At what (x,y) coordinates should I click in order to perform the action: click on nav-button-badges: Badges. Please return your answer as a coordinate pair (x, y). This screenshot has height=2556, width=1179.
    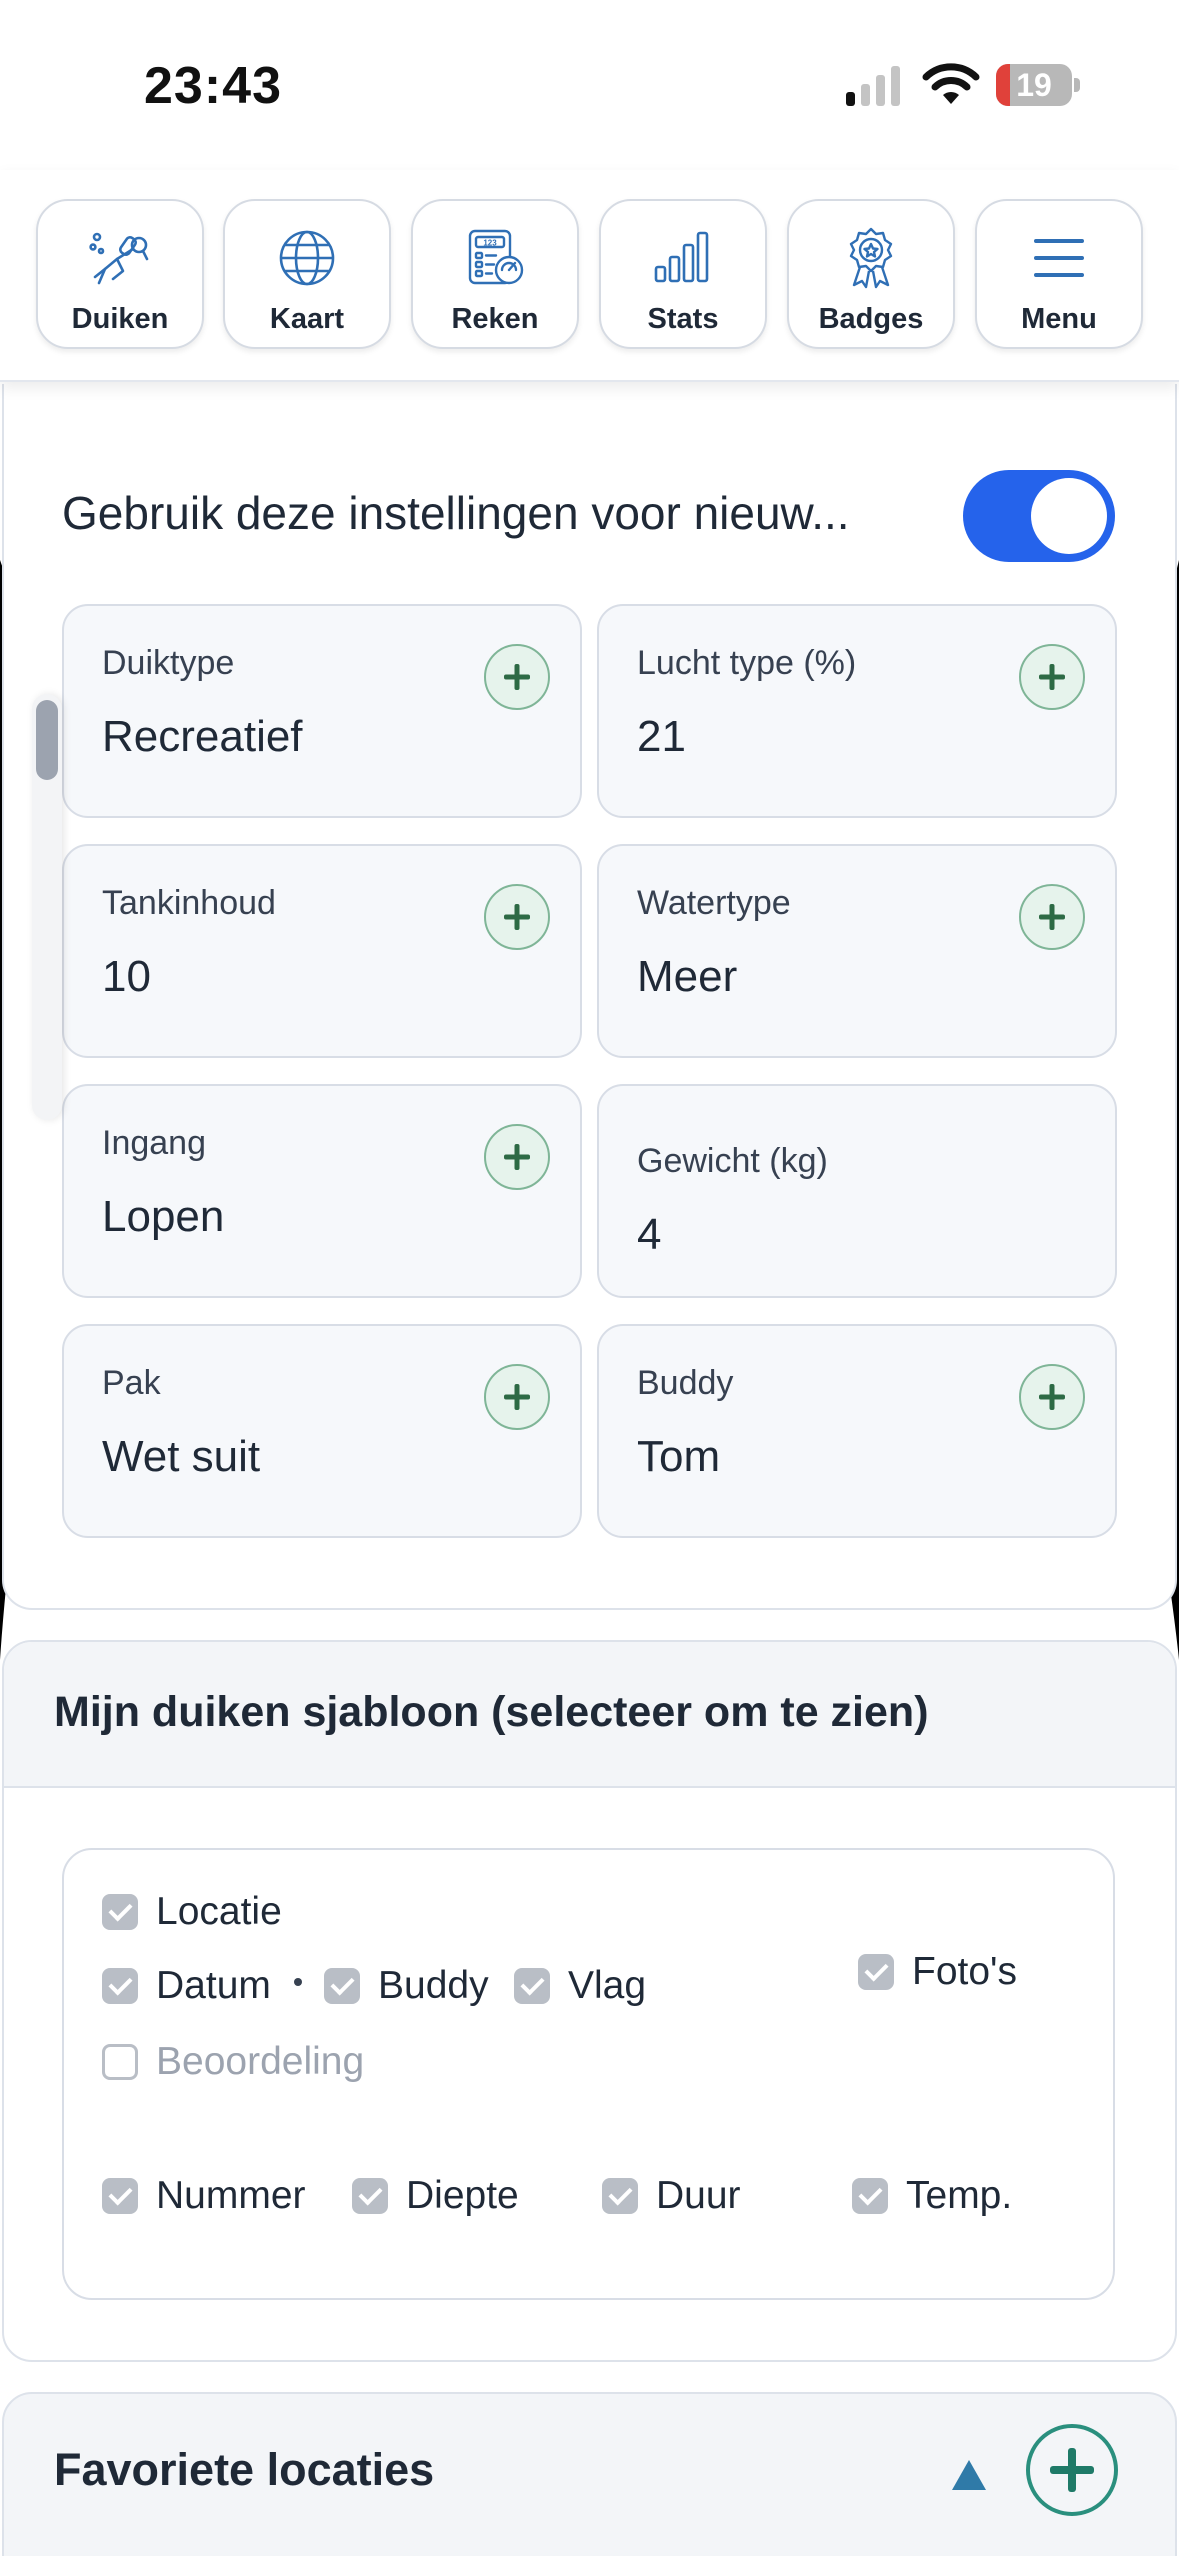
    Looking at the image, I should click on (871, 274).